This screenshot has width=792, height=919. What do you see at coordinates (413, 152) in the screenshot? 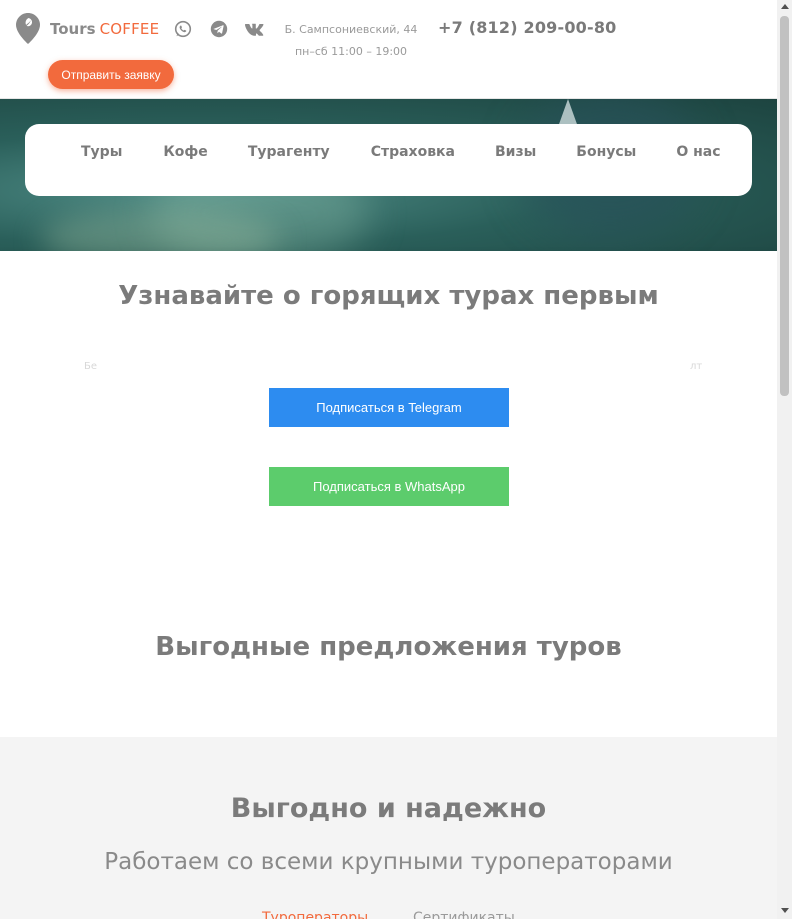
I see `nav-item-insurance: Страховка` at bounding box center [413, 152].